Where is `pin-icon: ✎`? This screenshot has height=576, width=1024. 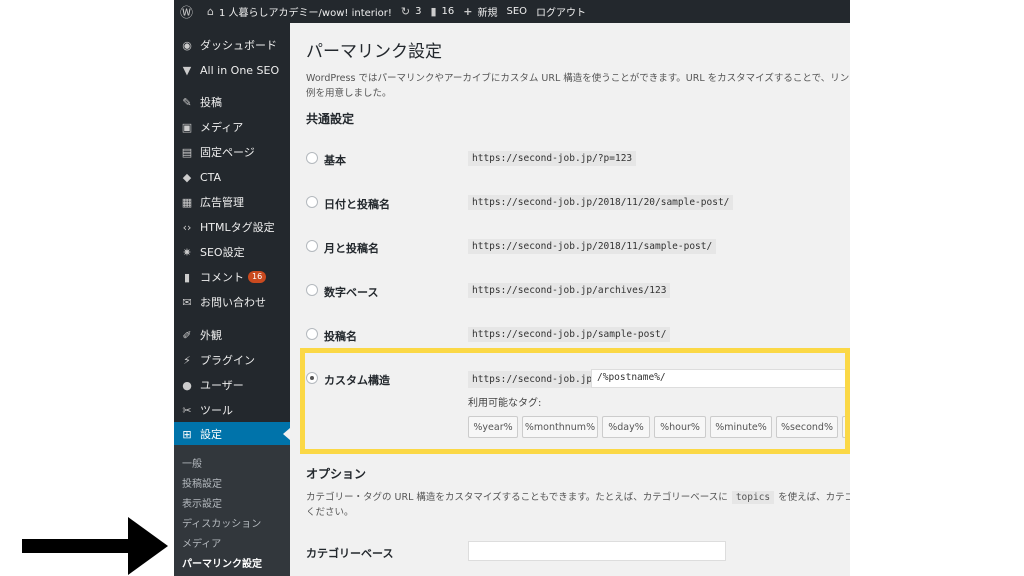 pin-icon: ✎ is located at coordinates (187, 102).